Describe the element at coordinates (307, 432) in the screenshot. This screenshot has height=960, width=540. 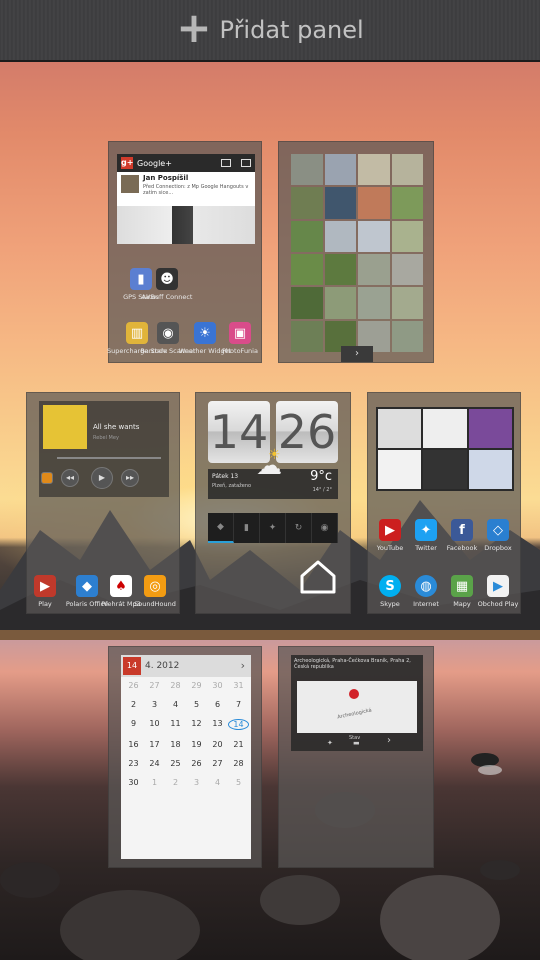
I see `clock-minute: 26` at that location.